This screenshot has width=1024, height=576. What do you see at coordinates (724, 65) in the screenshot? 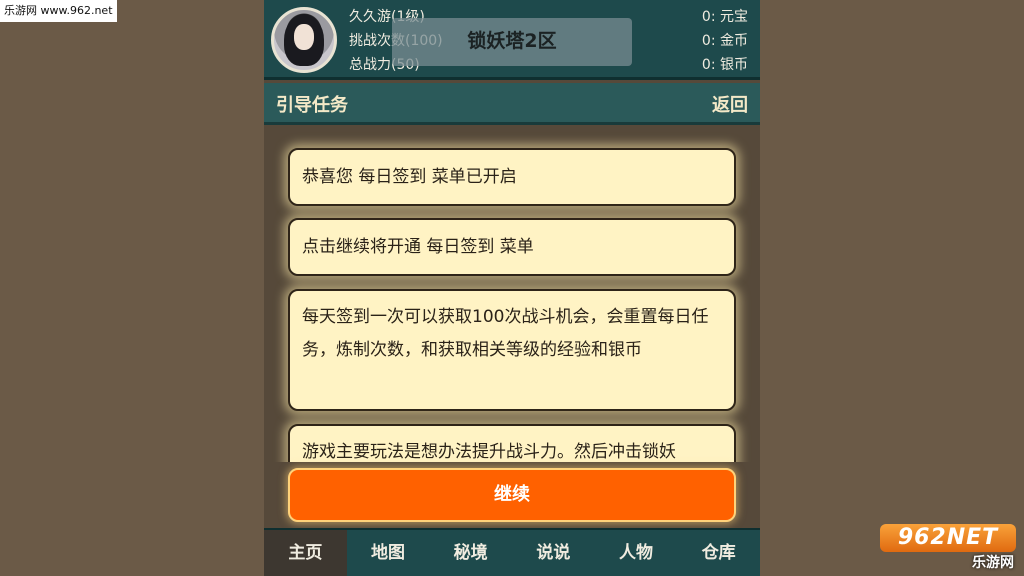
I see `currency-silver: 0: 银币` at bounding box center [724, 65].